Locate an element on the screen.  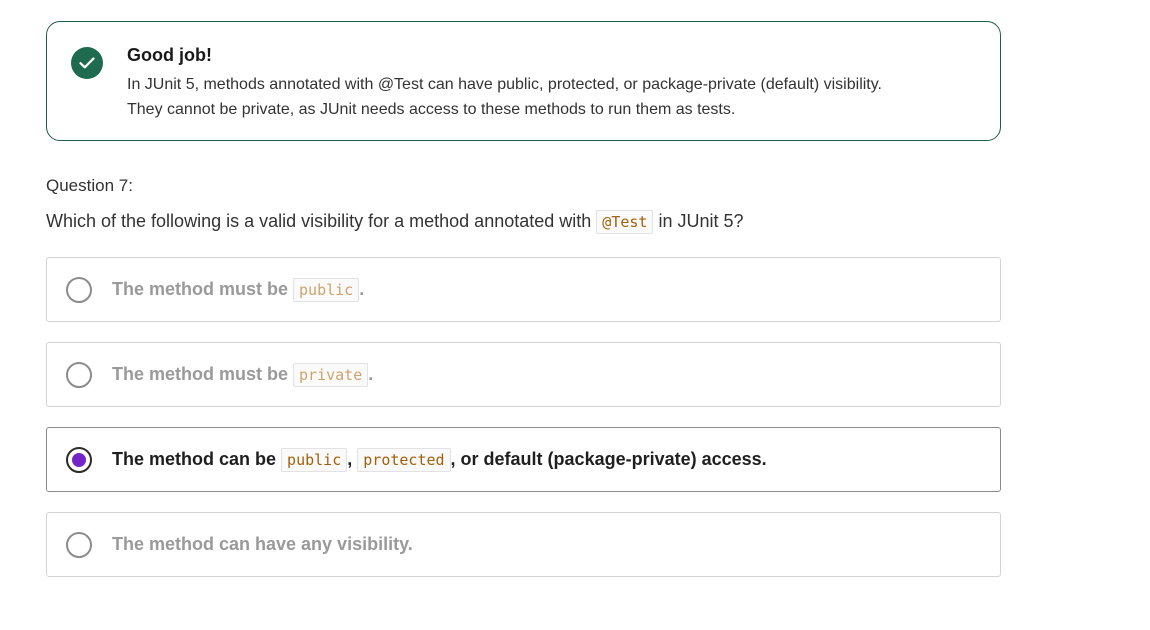
question-number: Question 7: is located at coordinates (89, 185).